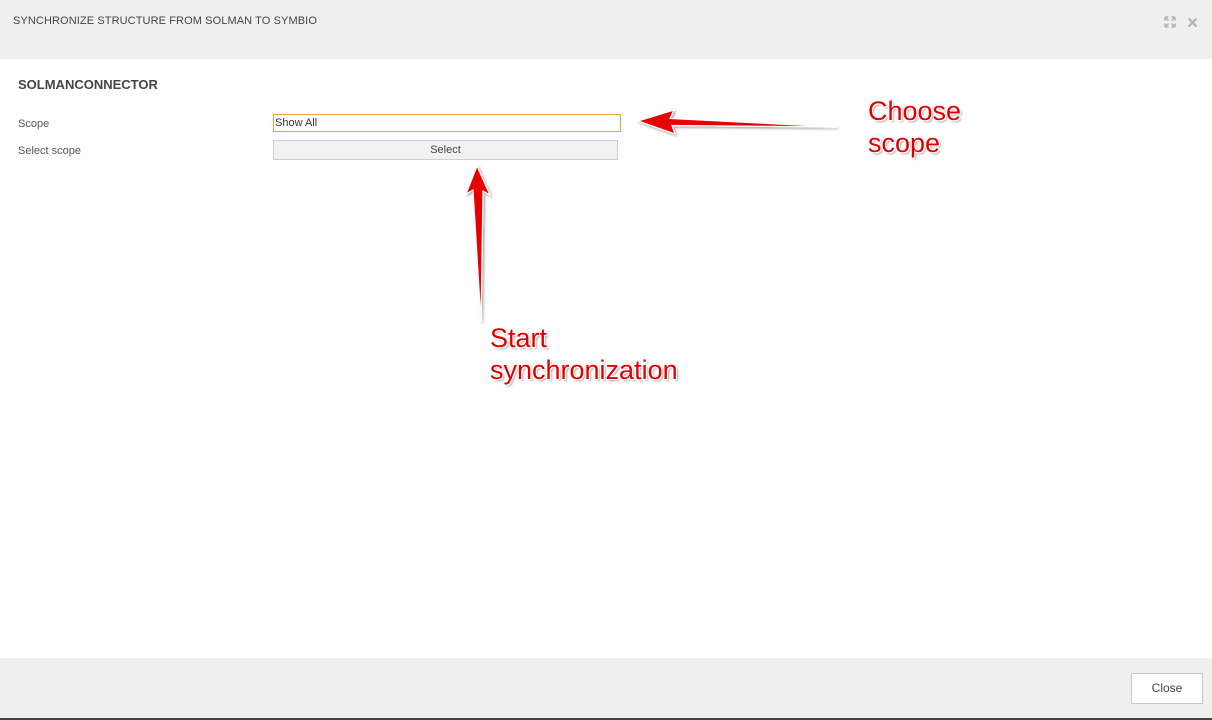  Describe the element at coordinates (49, 151) in the screenshot. I see `select-scope-label: Select scope` at that location.